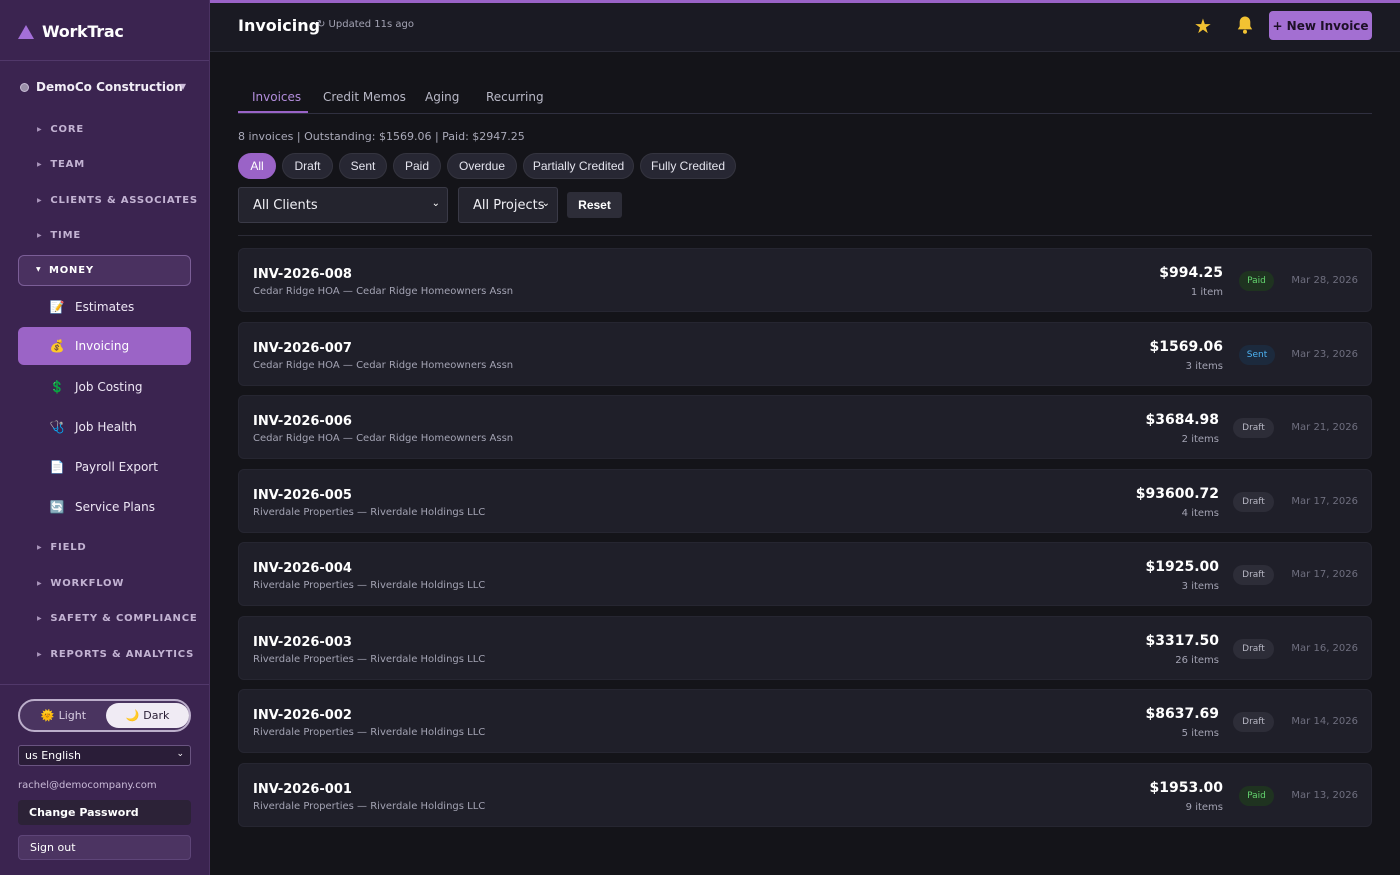 The width and height of the screenshot is (1400, 875). I want to click on tab-aging: Aging, so click(442, 97).